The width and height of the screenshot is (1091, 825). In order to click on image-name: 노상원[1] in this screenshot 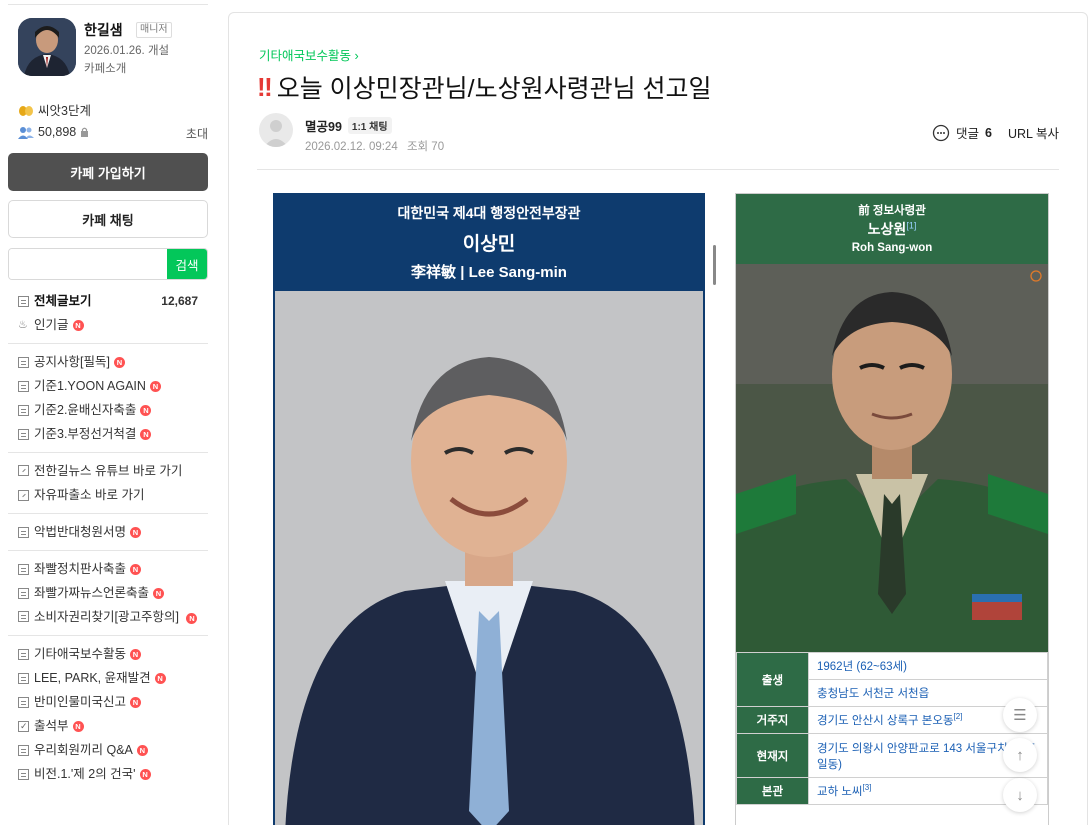, I will do `click(892, 229)`.